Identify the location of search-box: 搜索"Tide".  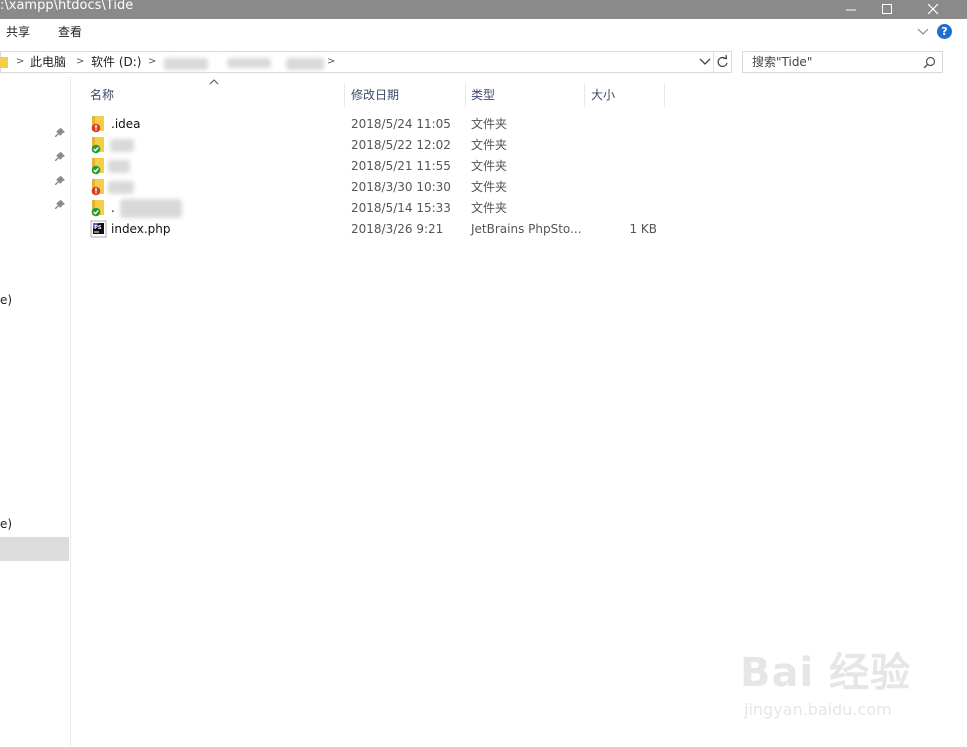
(842, 62).